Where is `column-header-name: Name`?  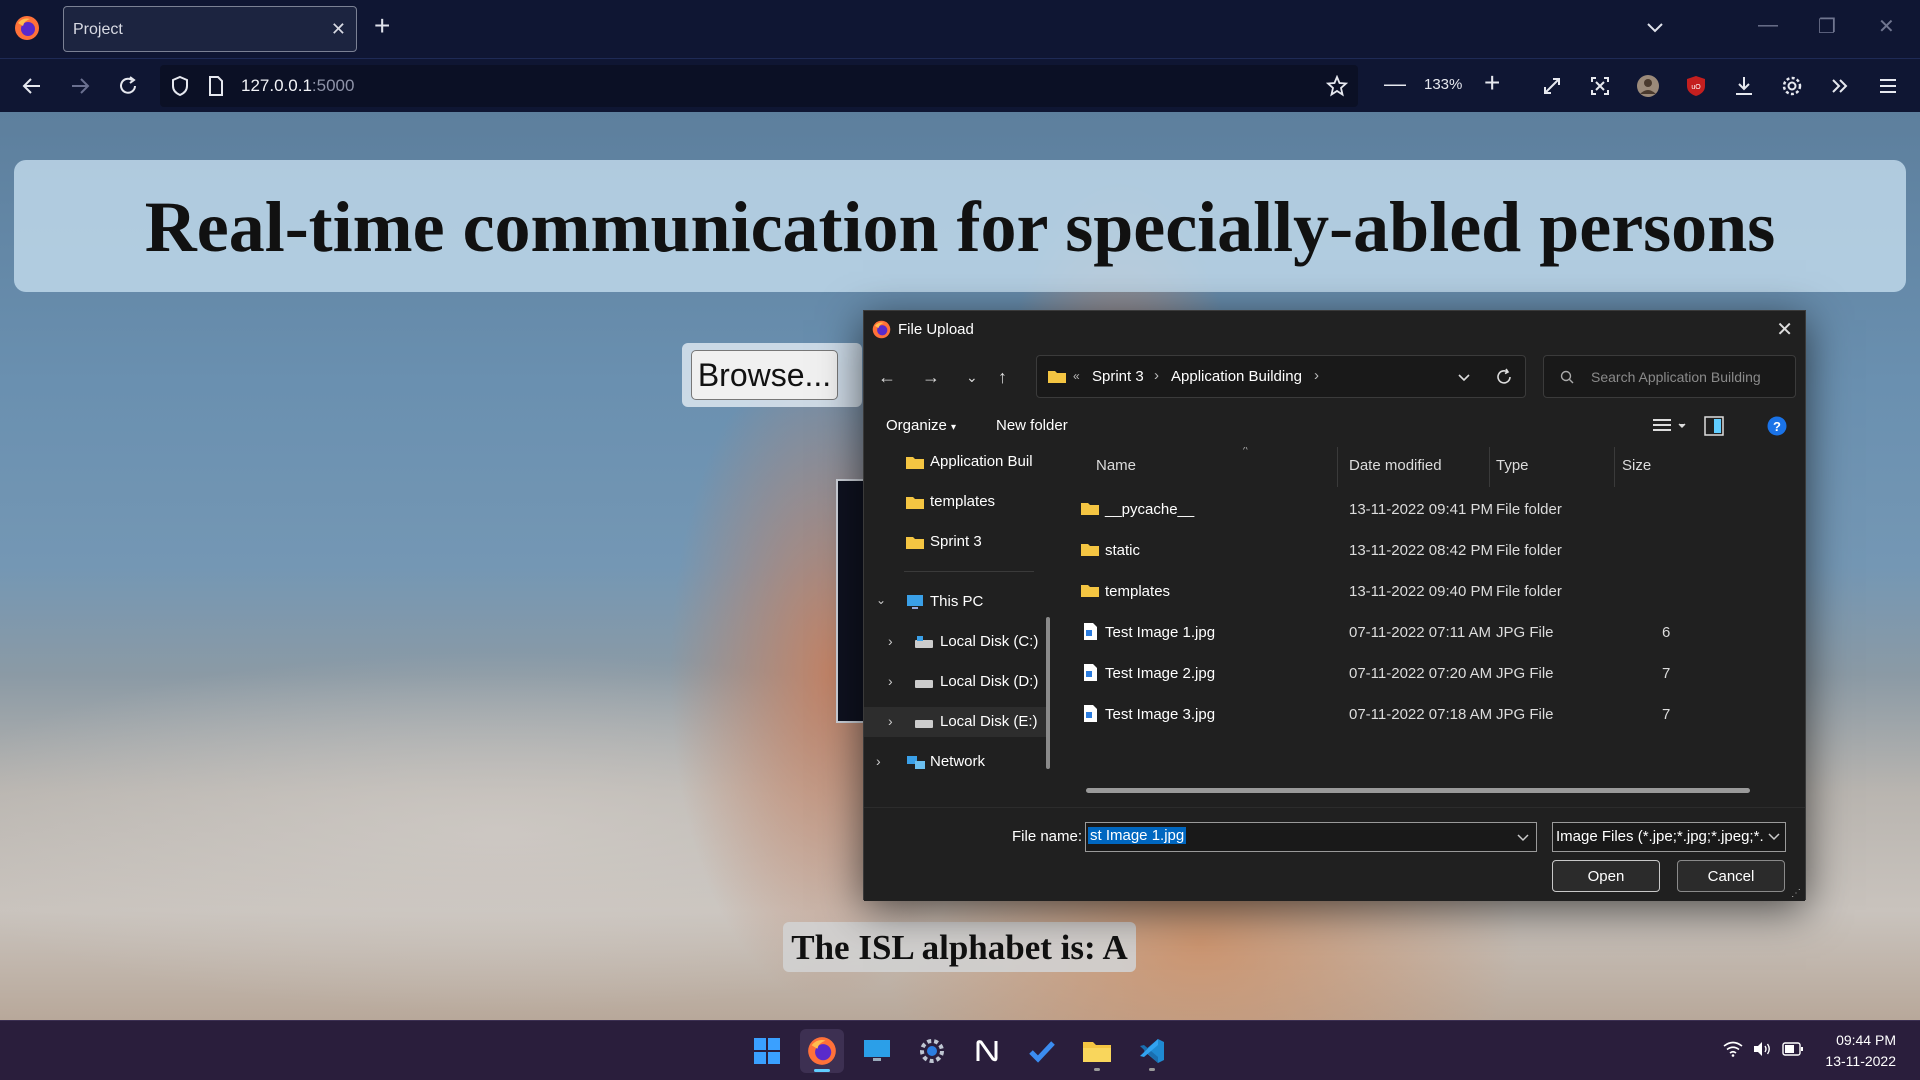
column-header-name: Name is located at coordinates (1116, 465).